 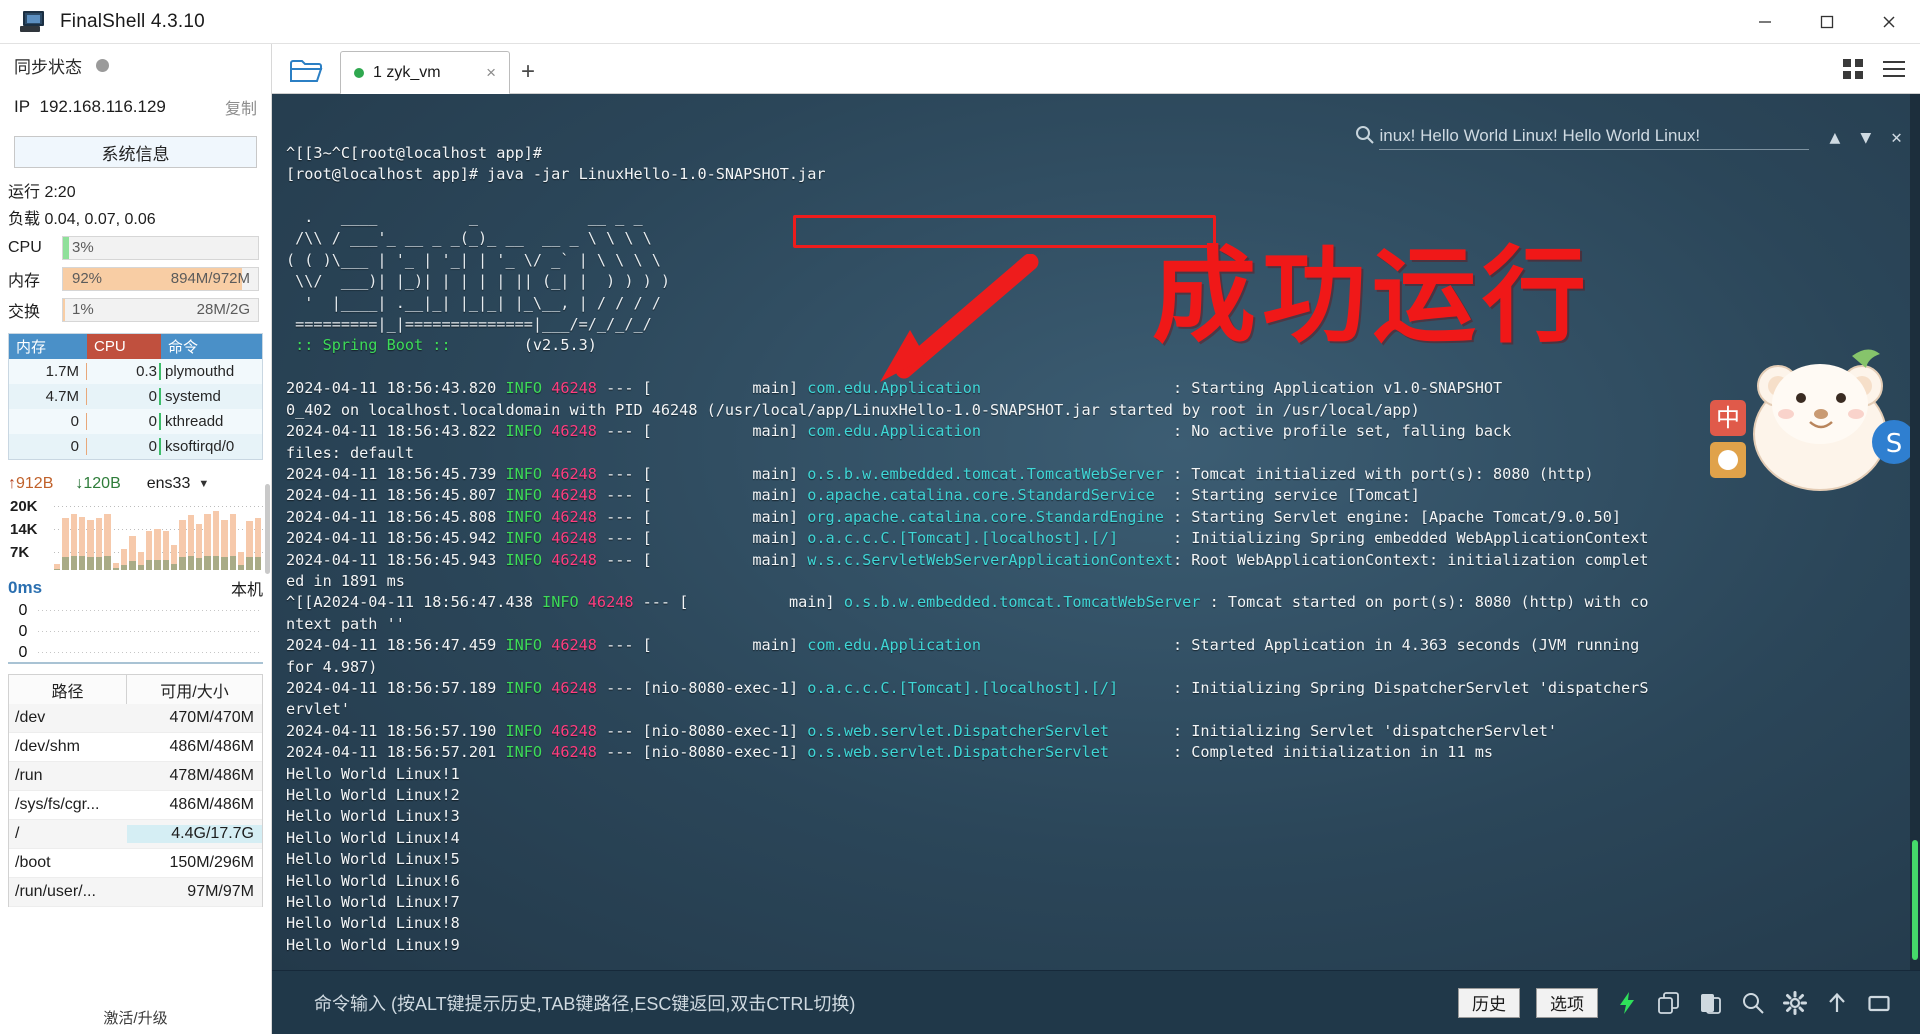 What do you see at coordinates (135, 152) in the screenshot?
I see `system-info-button: 系统信息` at bounding box center [135, 152].